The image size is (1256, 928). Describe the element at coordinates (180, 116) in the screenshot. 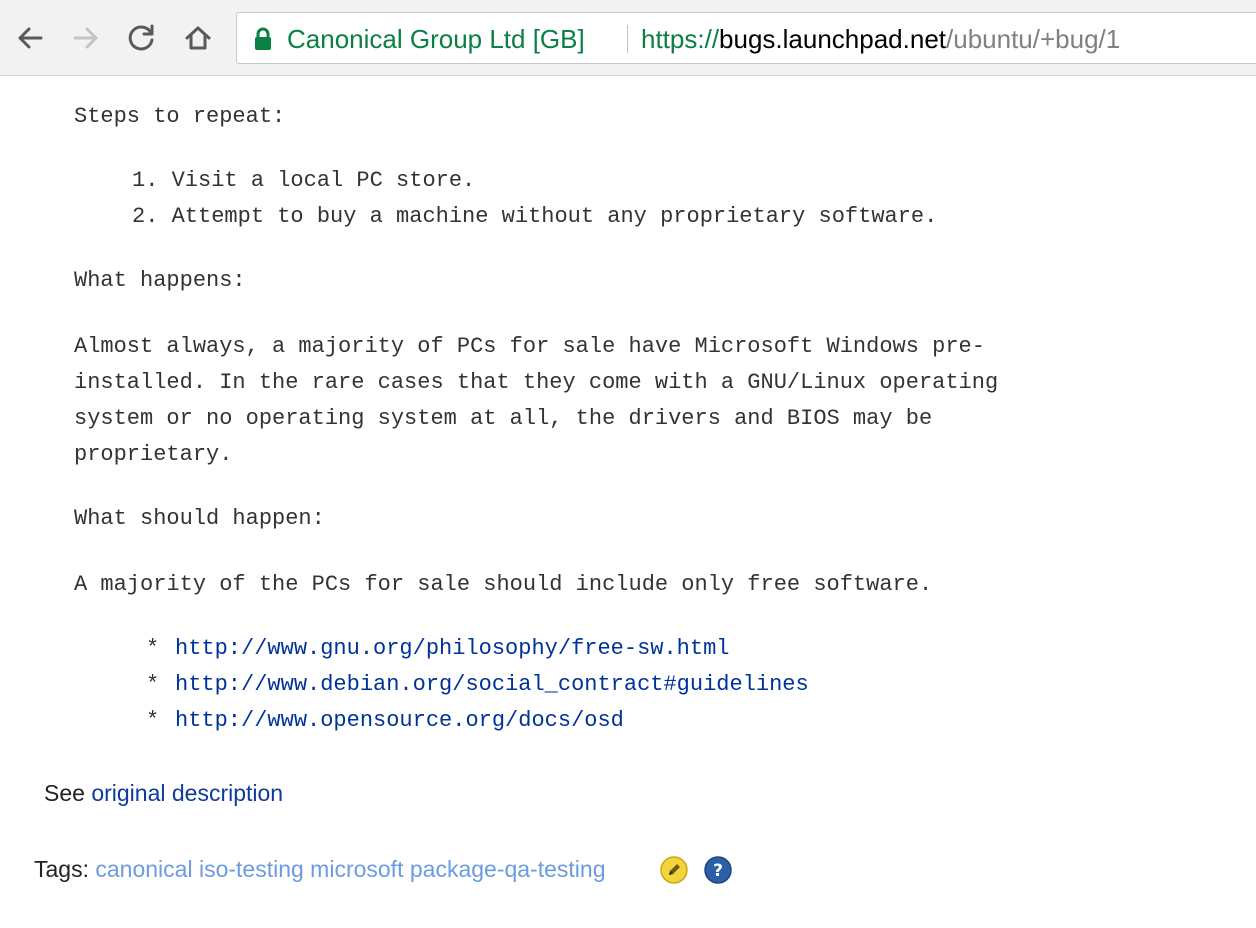

I see `steps-heading: Steps to repeat:` at that location.